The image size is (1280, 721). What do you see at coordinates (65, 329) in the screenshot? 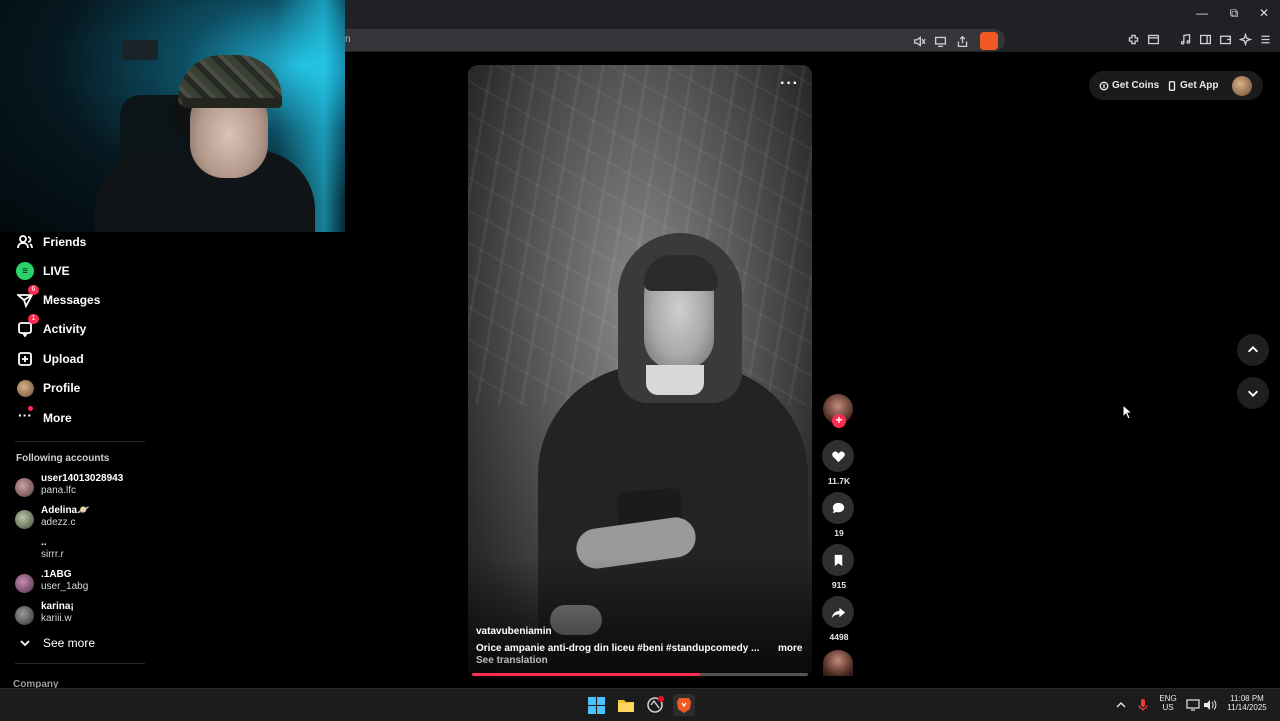
I see `nav-activity-label: Activity` at bounding box center [65, 329].